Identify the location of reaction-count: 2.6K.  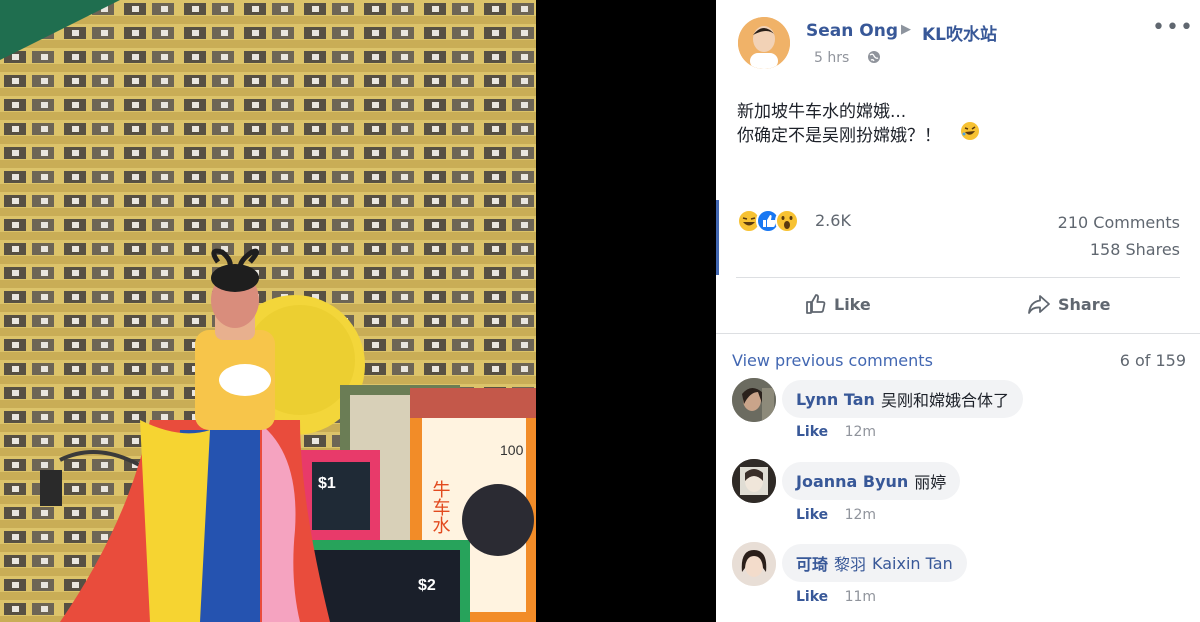
(833, 220).